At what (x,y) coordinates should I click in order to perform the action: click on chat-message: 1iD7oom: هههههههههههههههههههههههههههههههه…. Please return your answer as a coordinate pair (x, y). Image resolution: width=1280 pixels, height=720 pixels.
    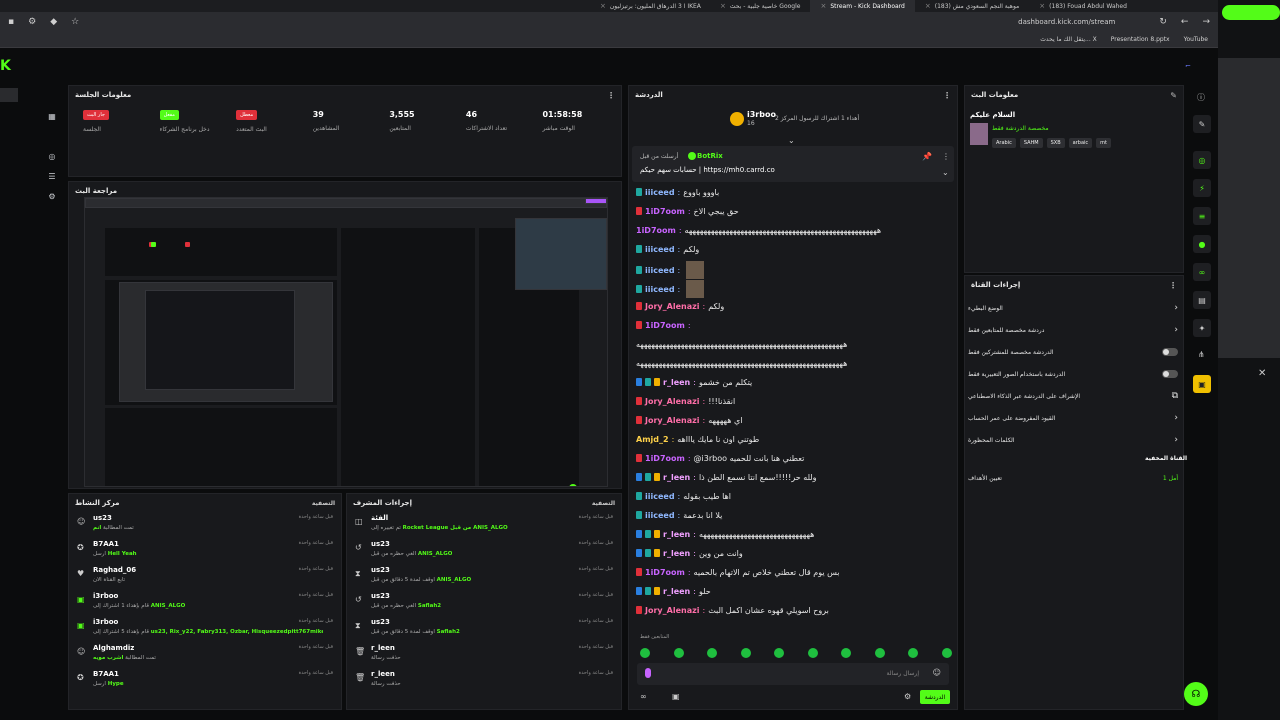
    Looking at the image, I should click on (795, 230).